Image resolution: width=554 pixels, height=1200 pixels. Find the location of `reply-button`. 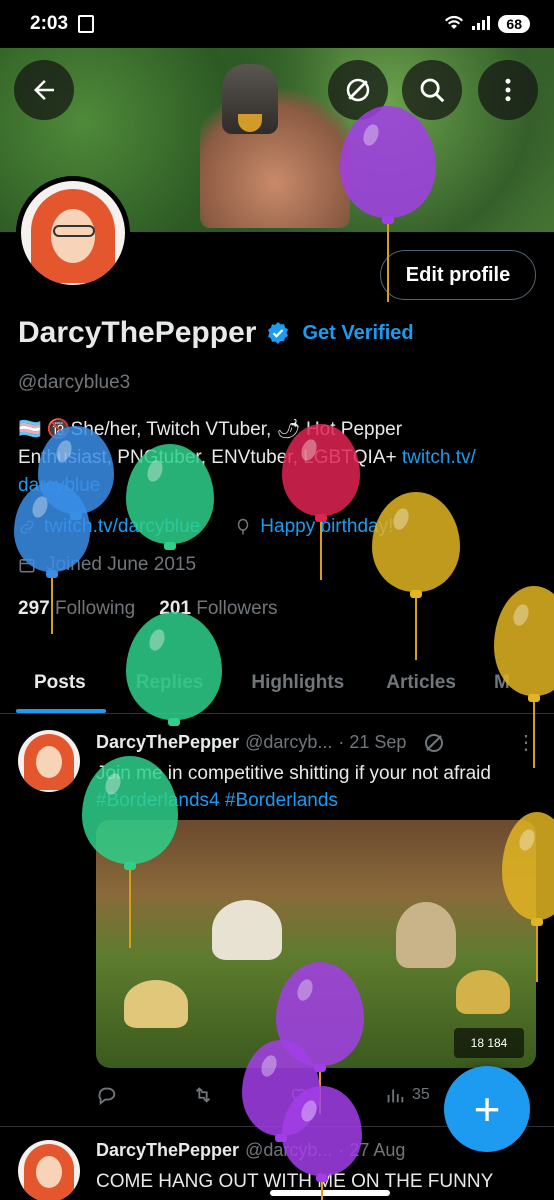

reply-button is located at coordinates (144, 1095).